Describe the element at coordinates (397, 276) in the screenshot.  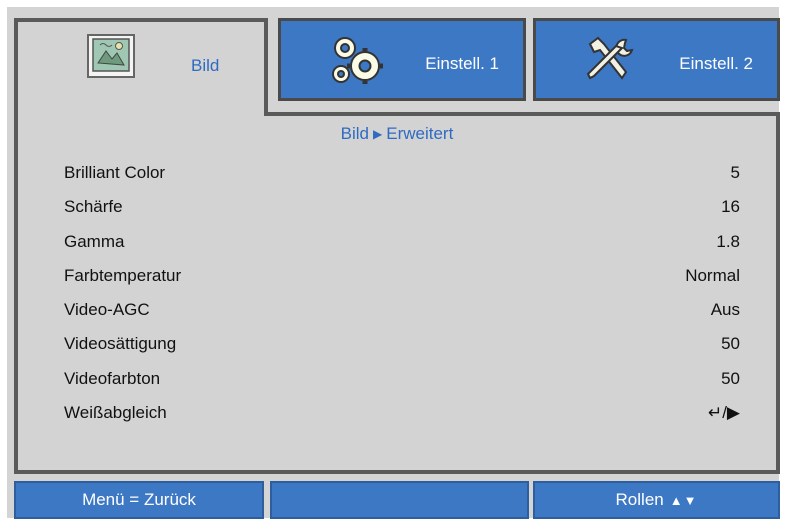
I see `setting-farbtemperatur: Farbtemperatur Normal` at that location.